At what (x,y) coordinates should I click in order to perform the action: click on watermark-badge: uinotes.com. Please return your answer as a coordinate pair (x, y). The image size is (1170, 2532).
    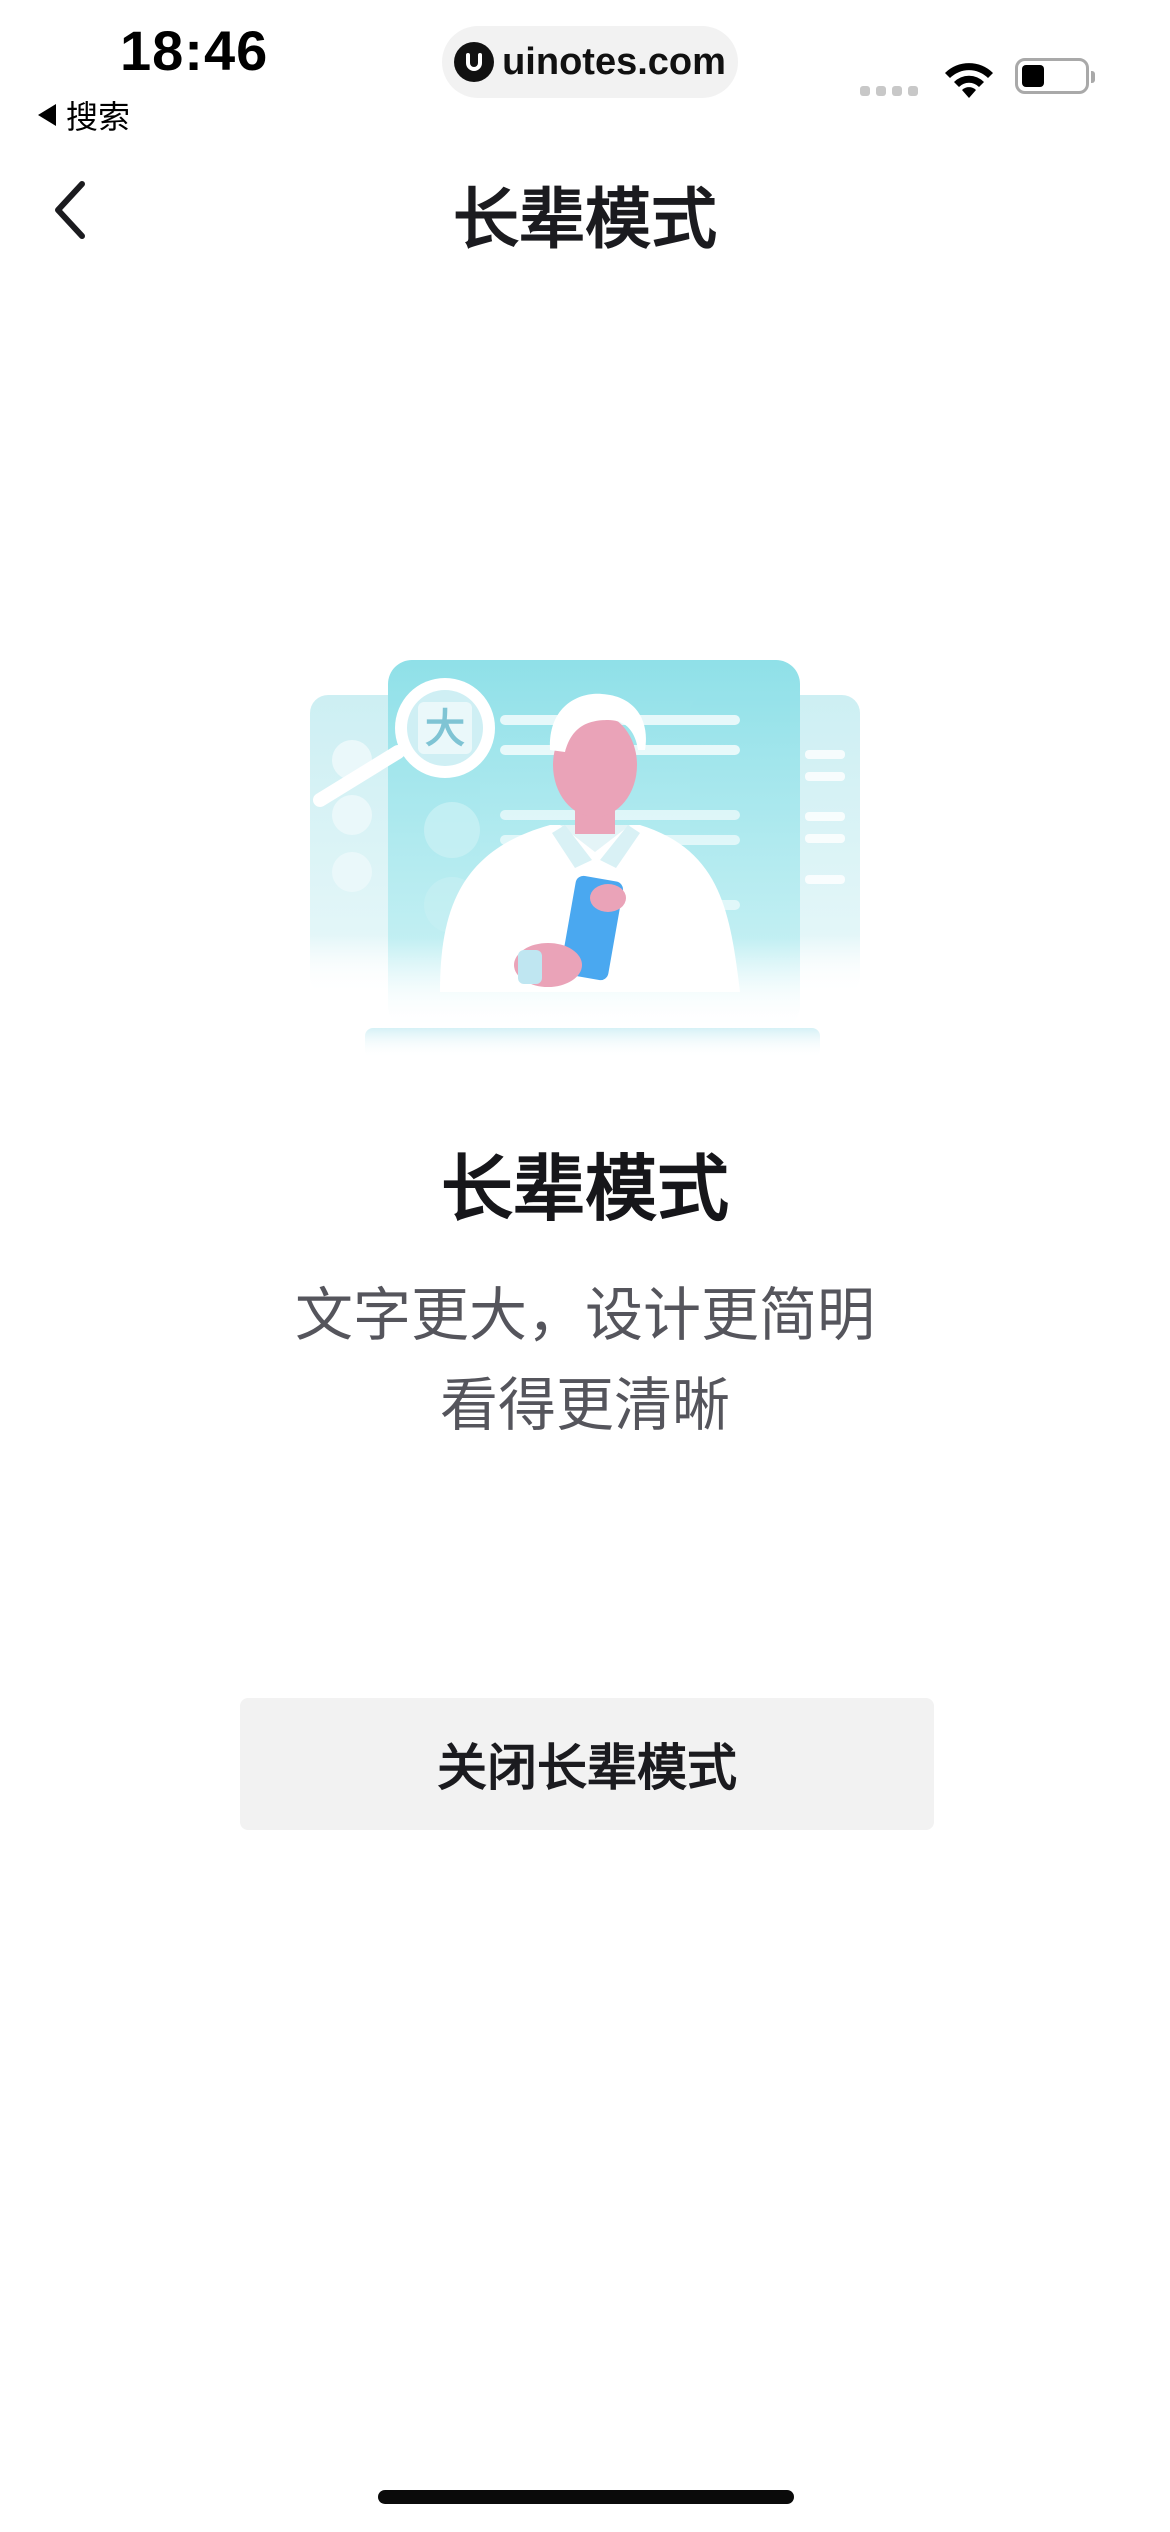
    Looking at the image, I should click on (590, 62).